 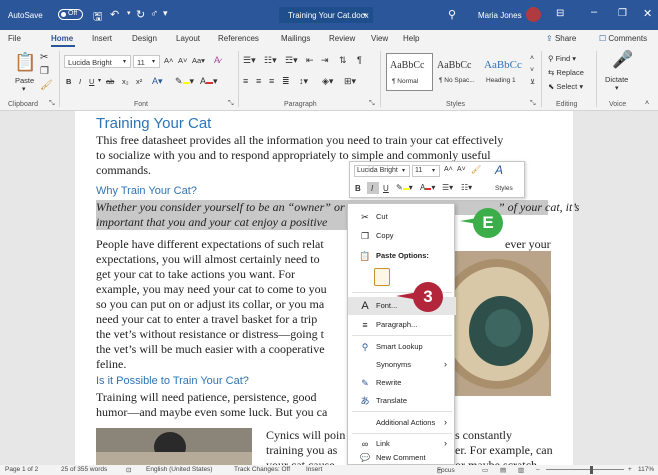 What do you see at coordinates (622, 13) in the screenshot?
I see `maximize-icon: ❐` at bounding box center [622, 13].